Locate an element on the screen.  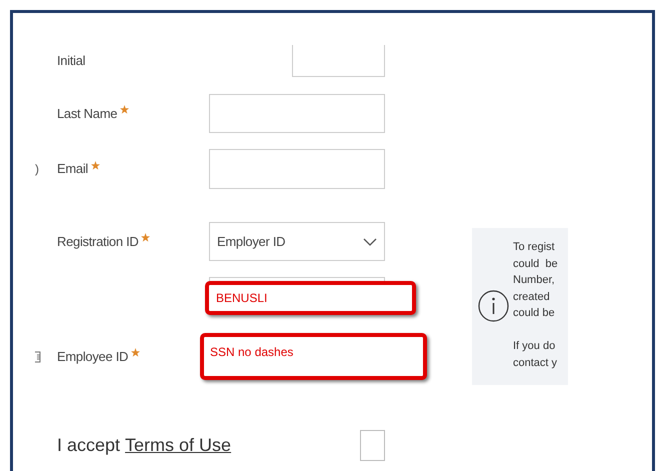
field-label: Email is located at coordinates (72, 169).